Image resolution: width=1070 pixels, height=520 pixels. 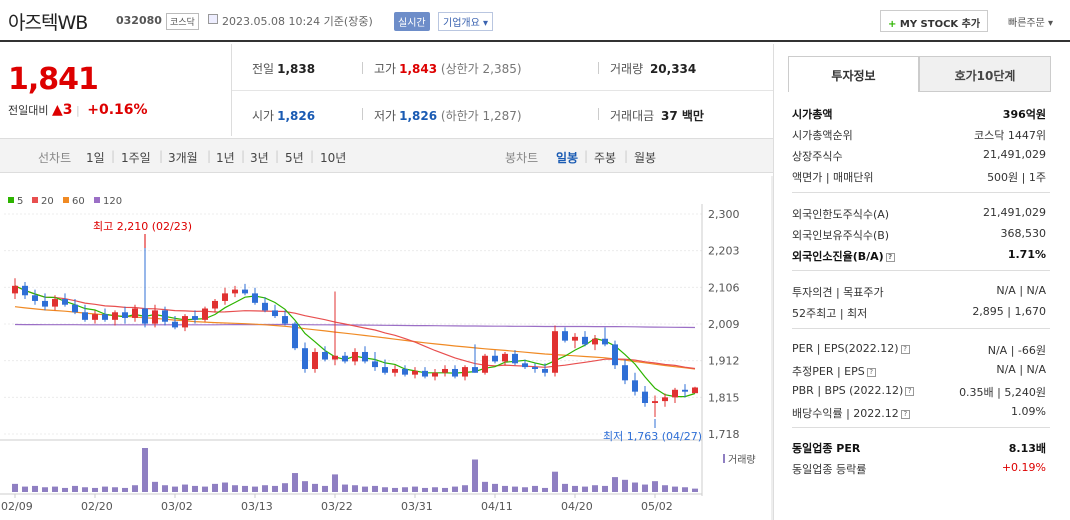 I want to click on candle-monthly: 월봉, so click(x=645, y=157).